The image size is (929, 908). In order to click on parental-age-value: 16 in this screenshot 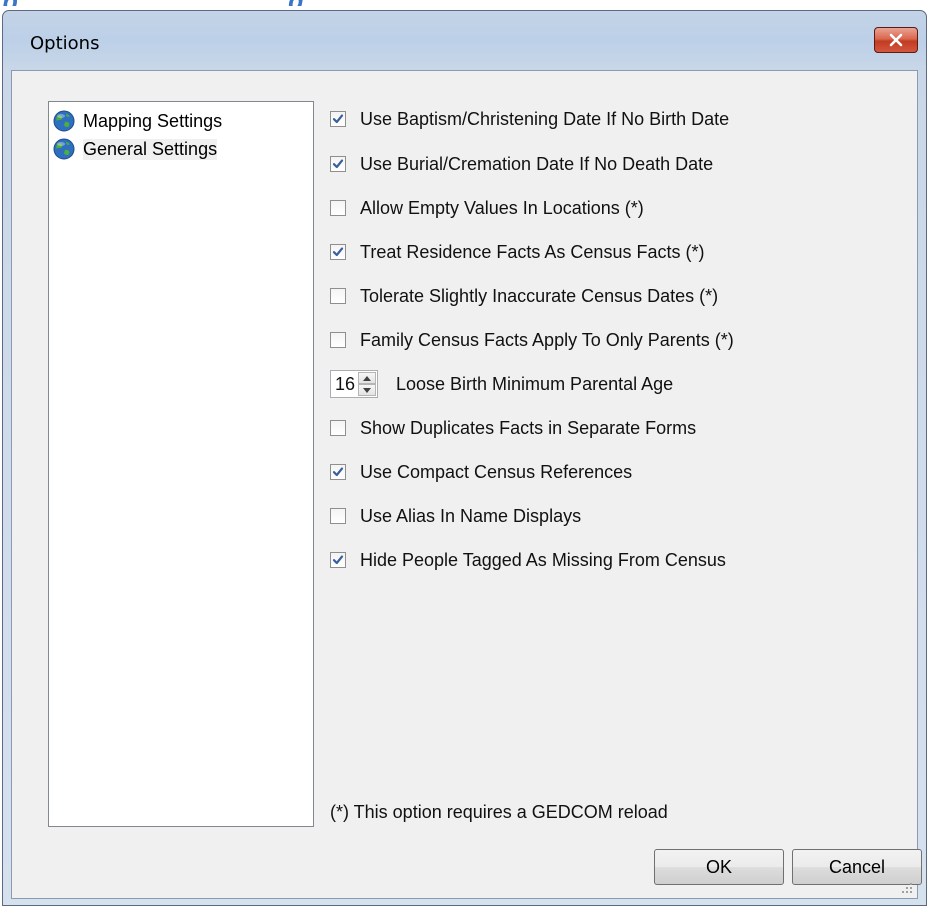, I will do `click(343, 384)`.